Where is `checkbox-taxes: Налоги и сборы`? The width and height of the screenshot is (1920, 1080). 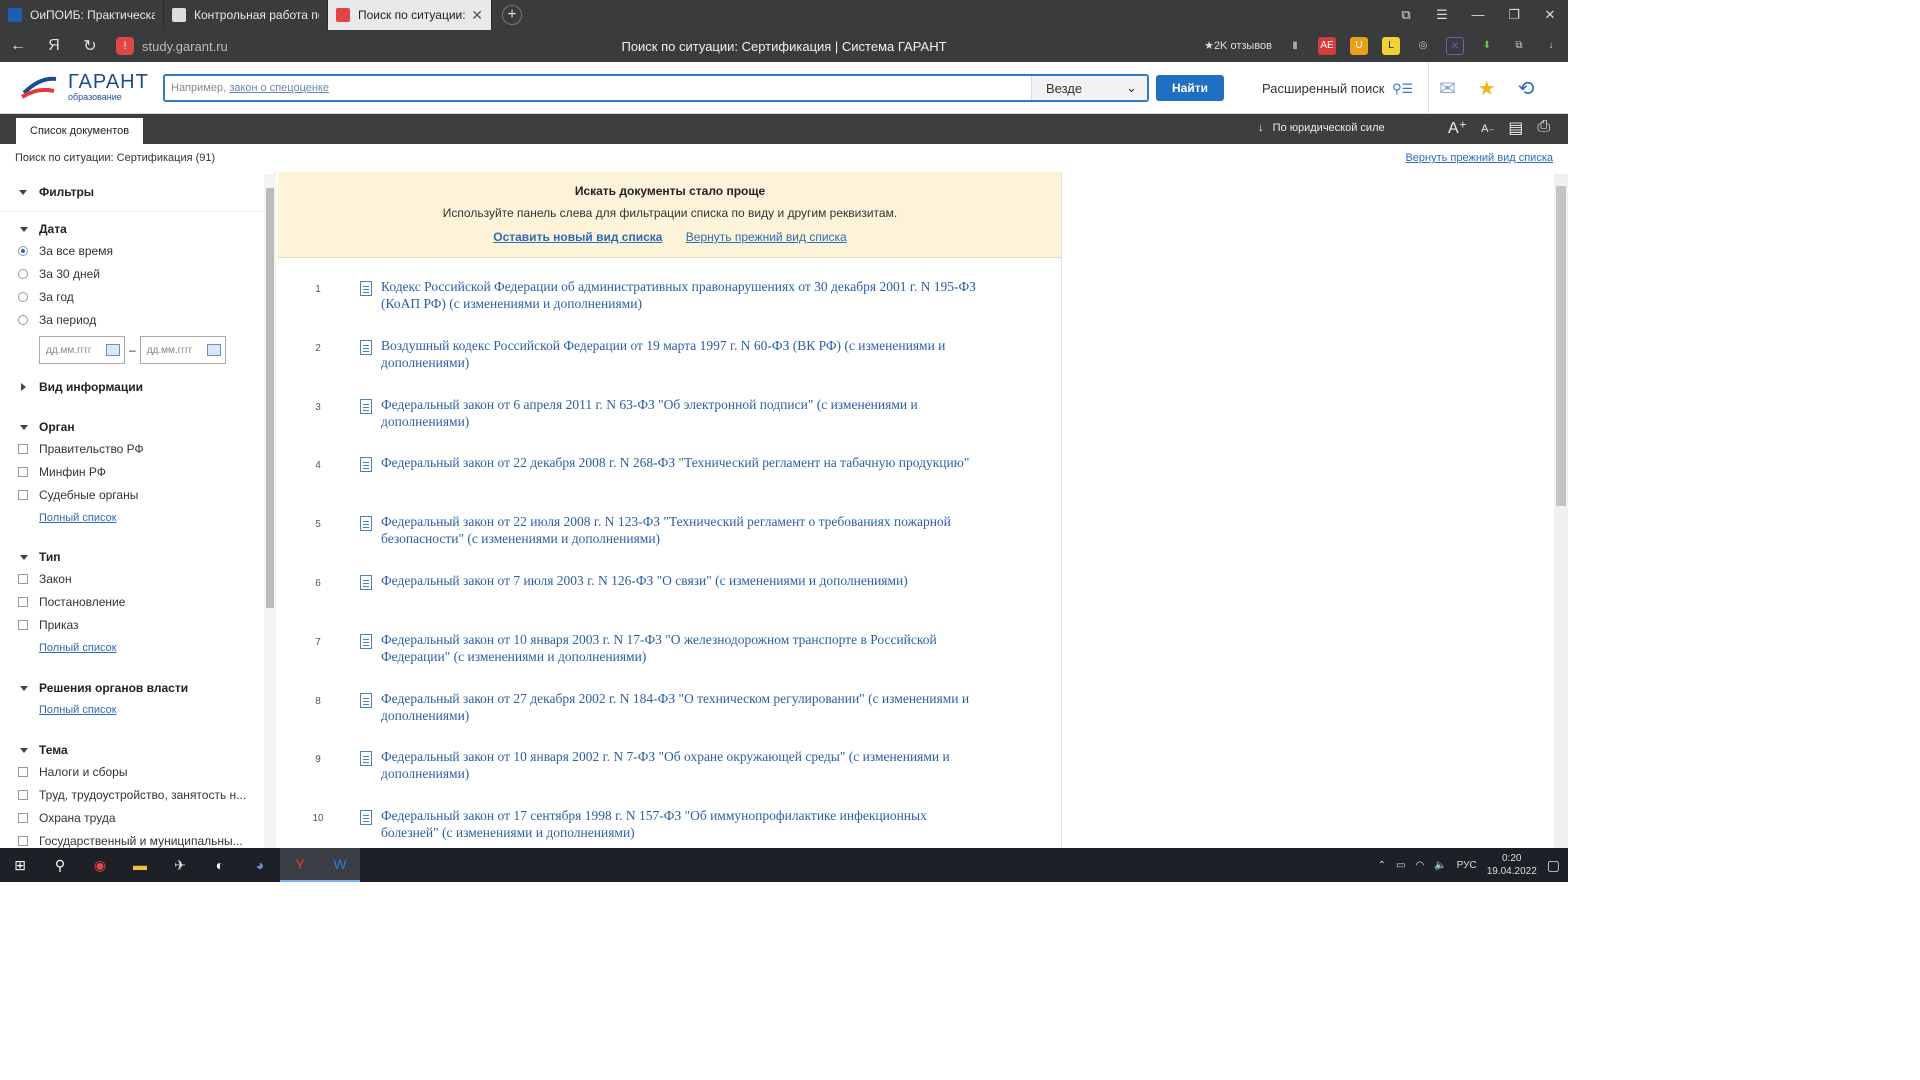
checkbox-taxes: Налоги и сборы is located at coordinates (137, 772).